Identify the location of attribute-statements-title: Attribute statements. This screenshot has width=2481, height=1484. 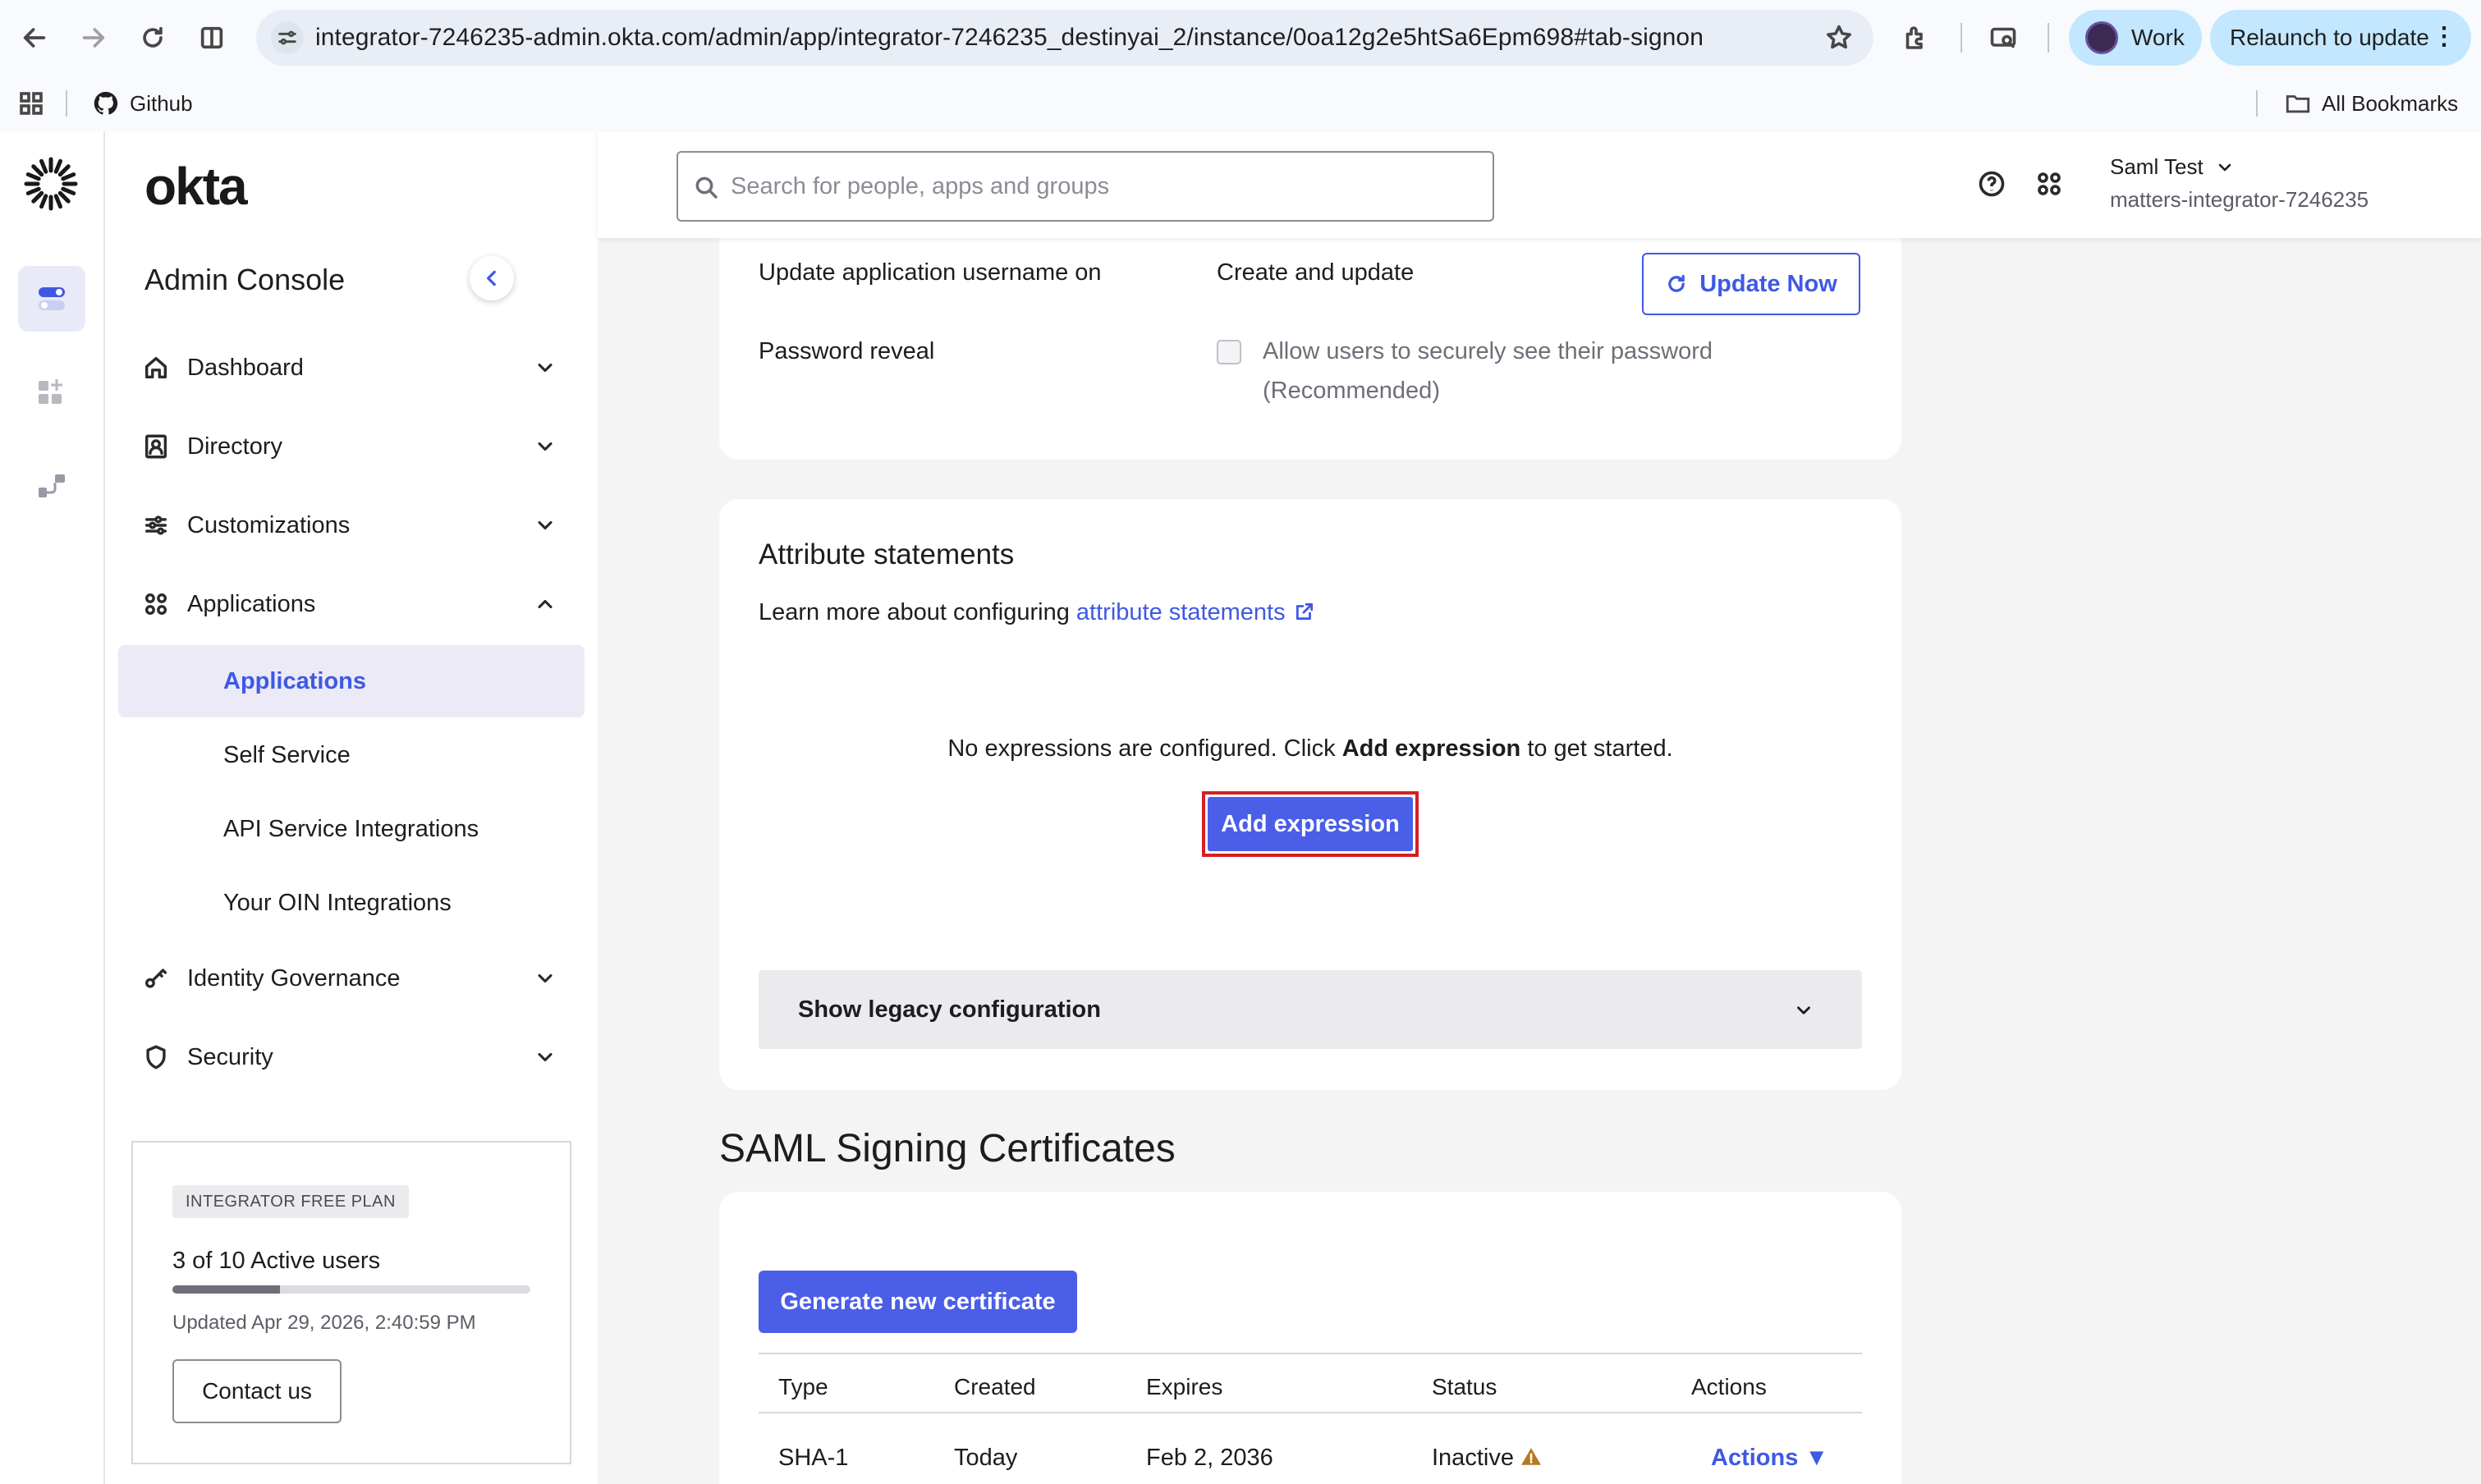
(887, 554).